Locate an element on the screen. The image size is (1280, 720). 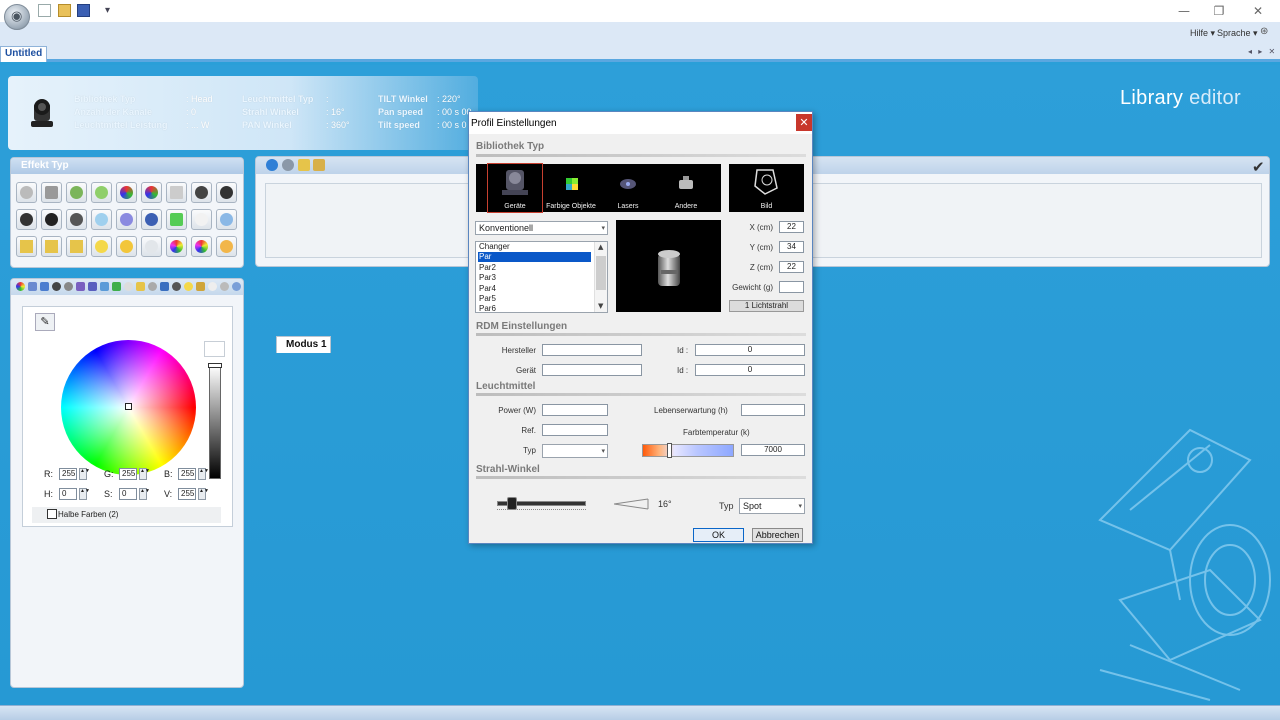
shutter-icon is located at coordinates (176, 192).